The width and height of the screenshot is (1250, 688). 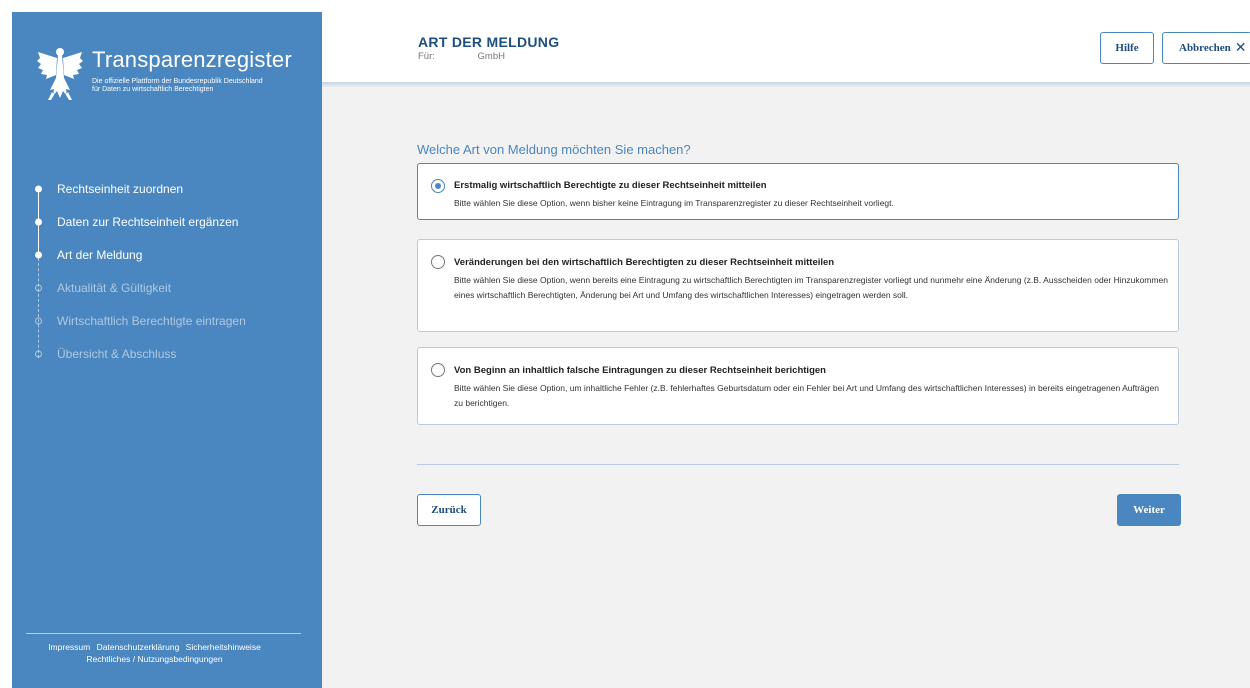 I want to click on step-aktualitaet: Aktualität & Gültigkeit, so click(x=174, y=287).